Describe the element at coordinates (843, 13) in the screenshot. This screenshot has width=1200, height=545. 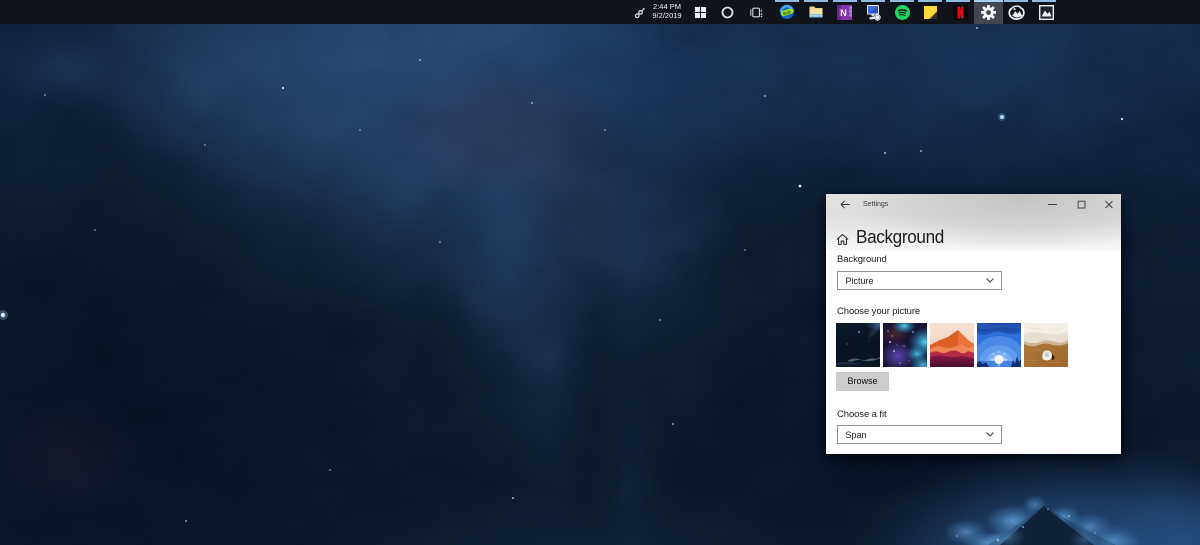
I see `svg-text: N` at that location.